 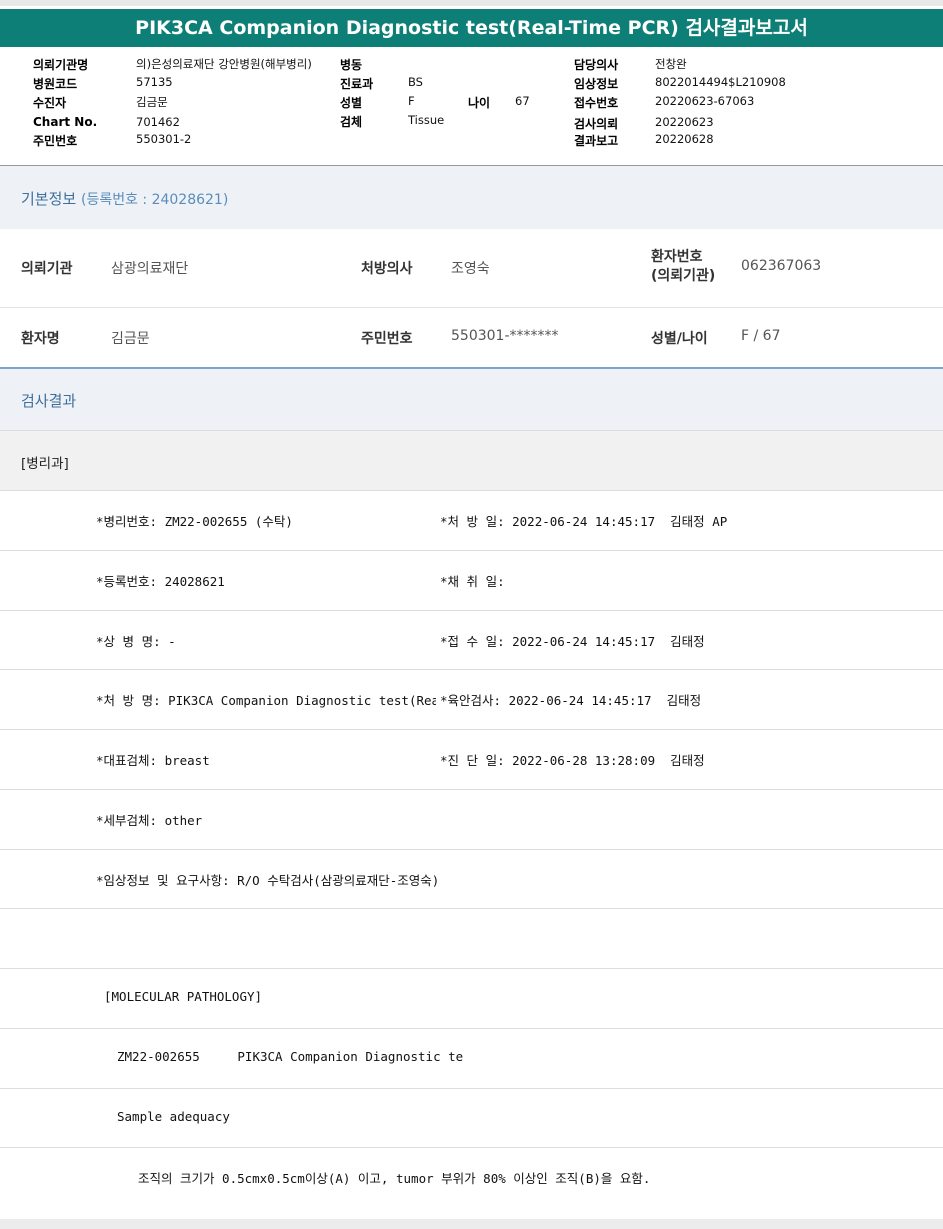 What do you see at coordinates (152, 102) in the screenshot?
I see `header-value: 김금문` at bounding box center [152, 102].